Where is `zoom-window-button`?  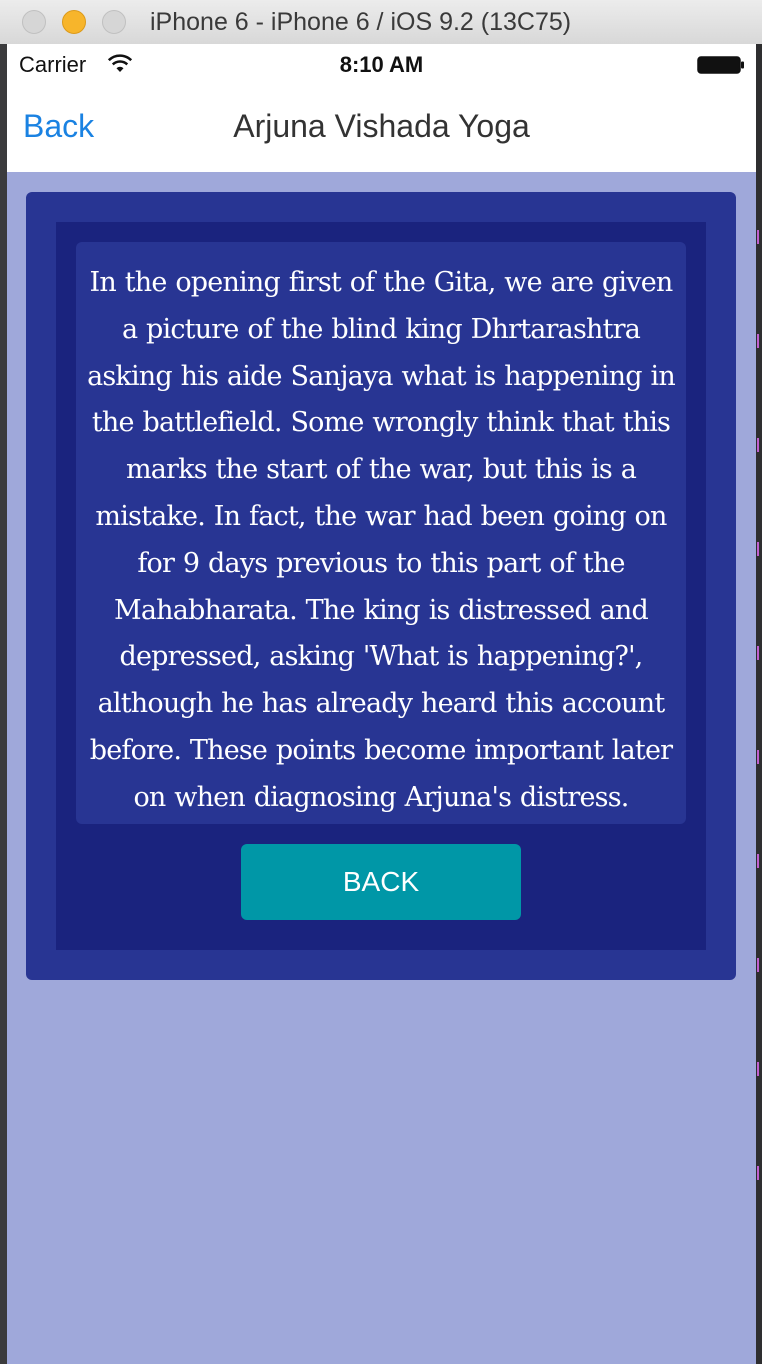 zoom-window-button is located at coordinates (114, 22).